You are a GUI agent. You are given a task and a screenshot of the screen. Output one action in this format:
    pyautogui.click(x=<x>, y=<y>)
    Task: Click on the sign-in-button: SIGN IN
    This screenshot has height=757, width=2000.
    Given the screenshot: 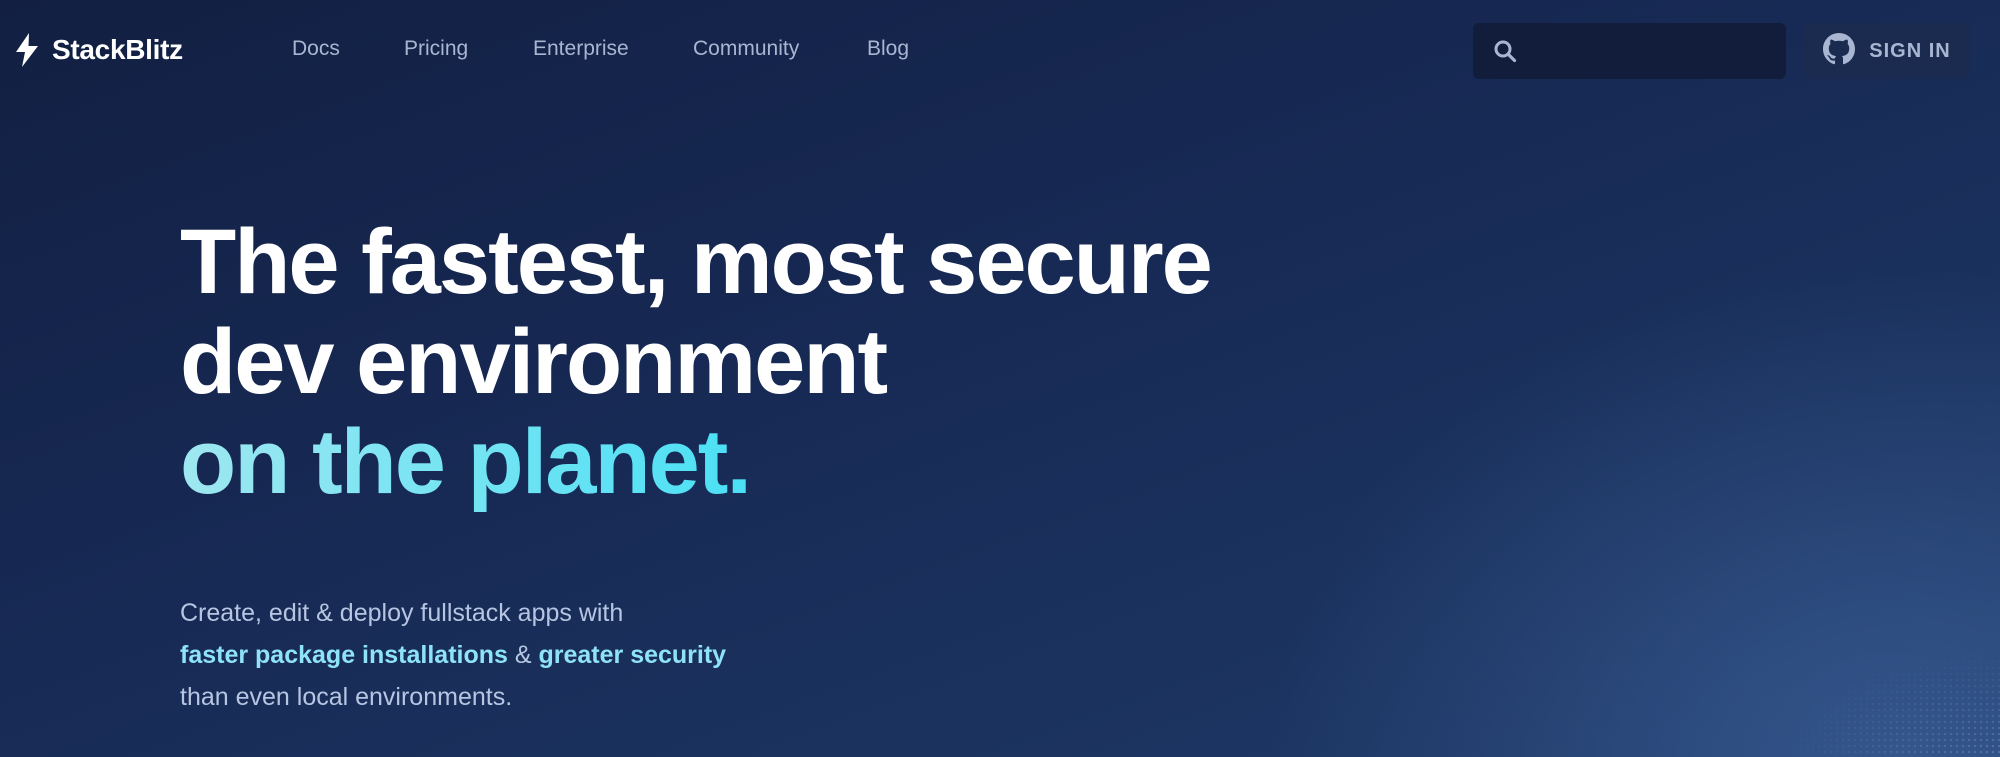 What is the action you would take?
    pyautogui.click(x=1887, y=51)
    